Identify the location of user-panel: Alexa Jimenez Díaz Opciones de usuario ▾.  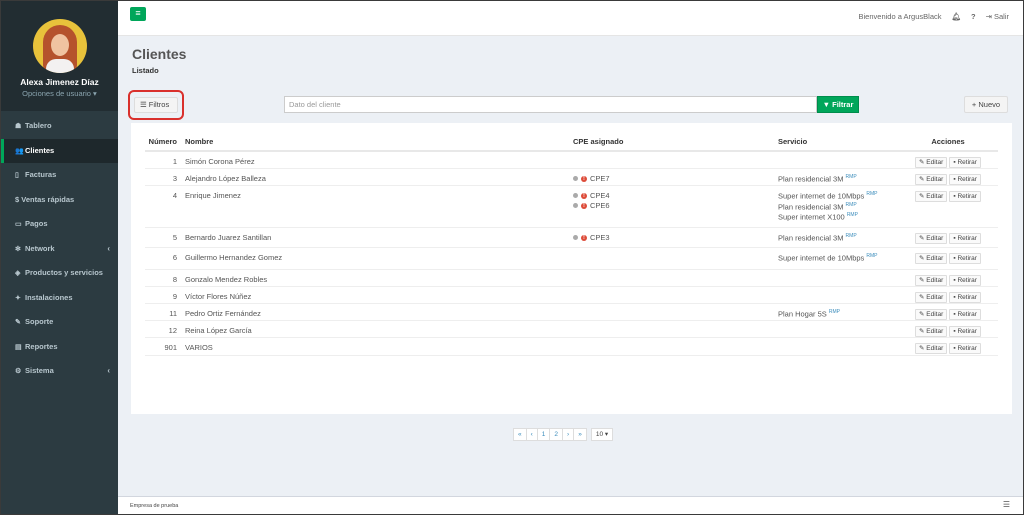
(59, 56).